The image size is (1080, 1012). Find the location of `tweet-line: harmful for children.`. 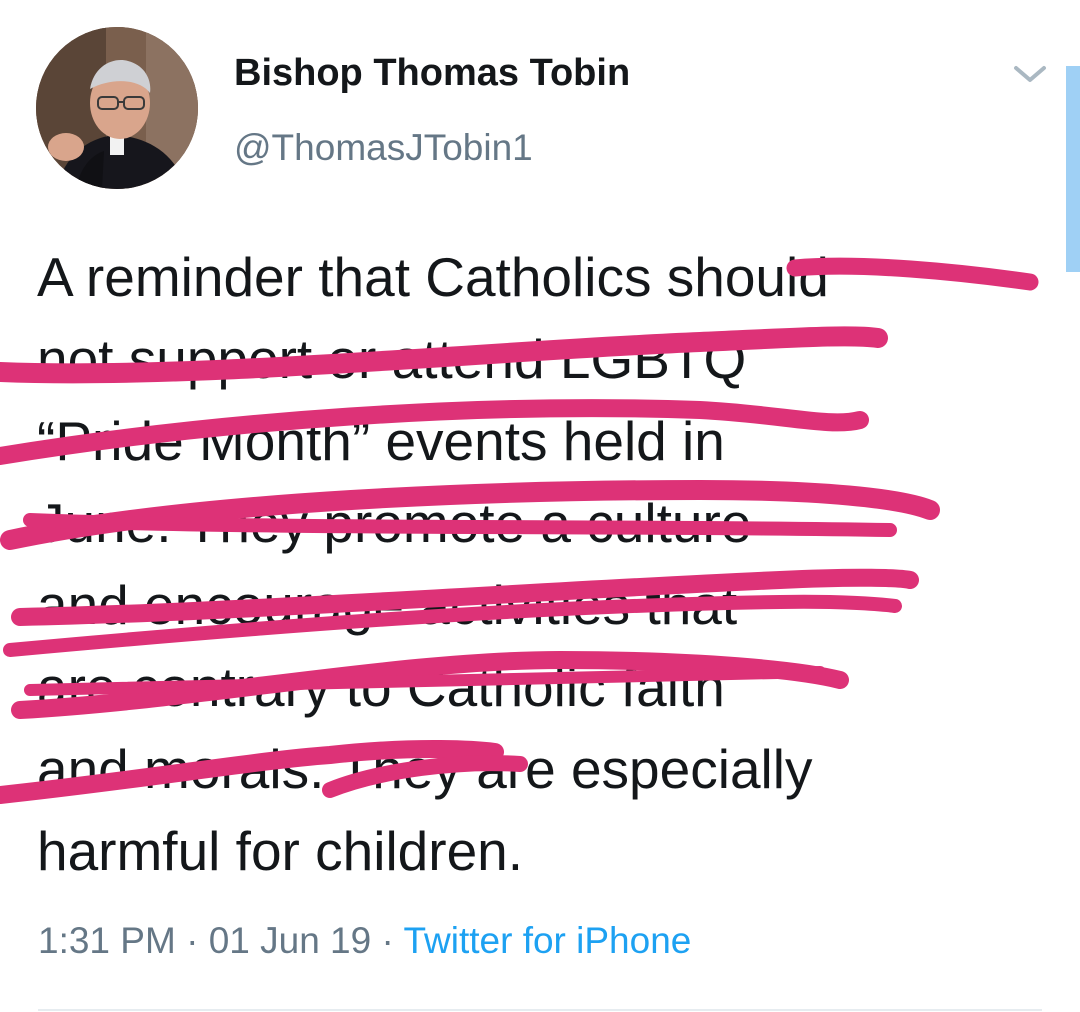

tweet-line: harmful for children. is located at coordinates (280, 851).